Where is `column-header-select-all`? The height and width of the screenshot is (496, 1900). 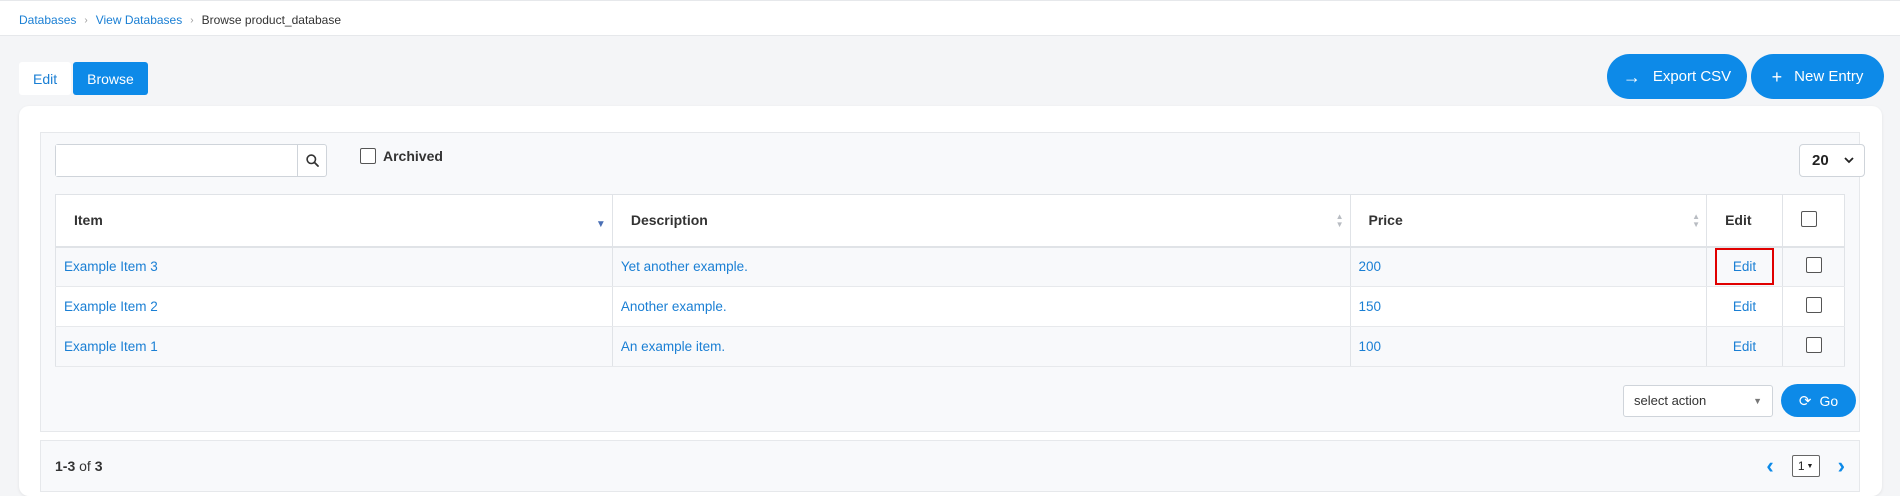
column-header-select-all is located at coordinates (1813, 221).